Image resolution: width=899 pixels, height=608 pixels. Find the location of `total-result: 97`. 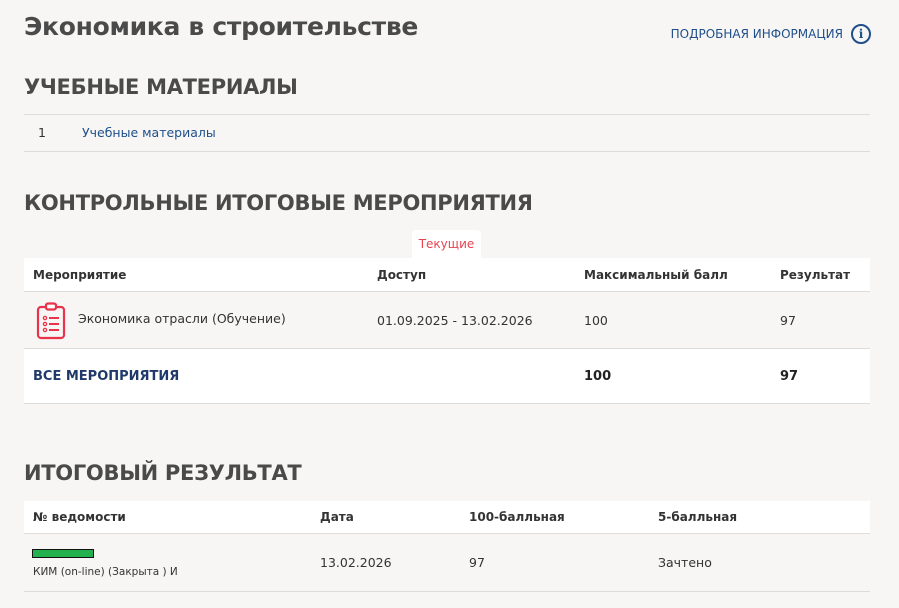

total-result: 97 is located at coordinates (789, 376).